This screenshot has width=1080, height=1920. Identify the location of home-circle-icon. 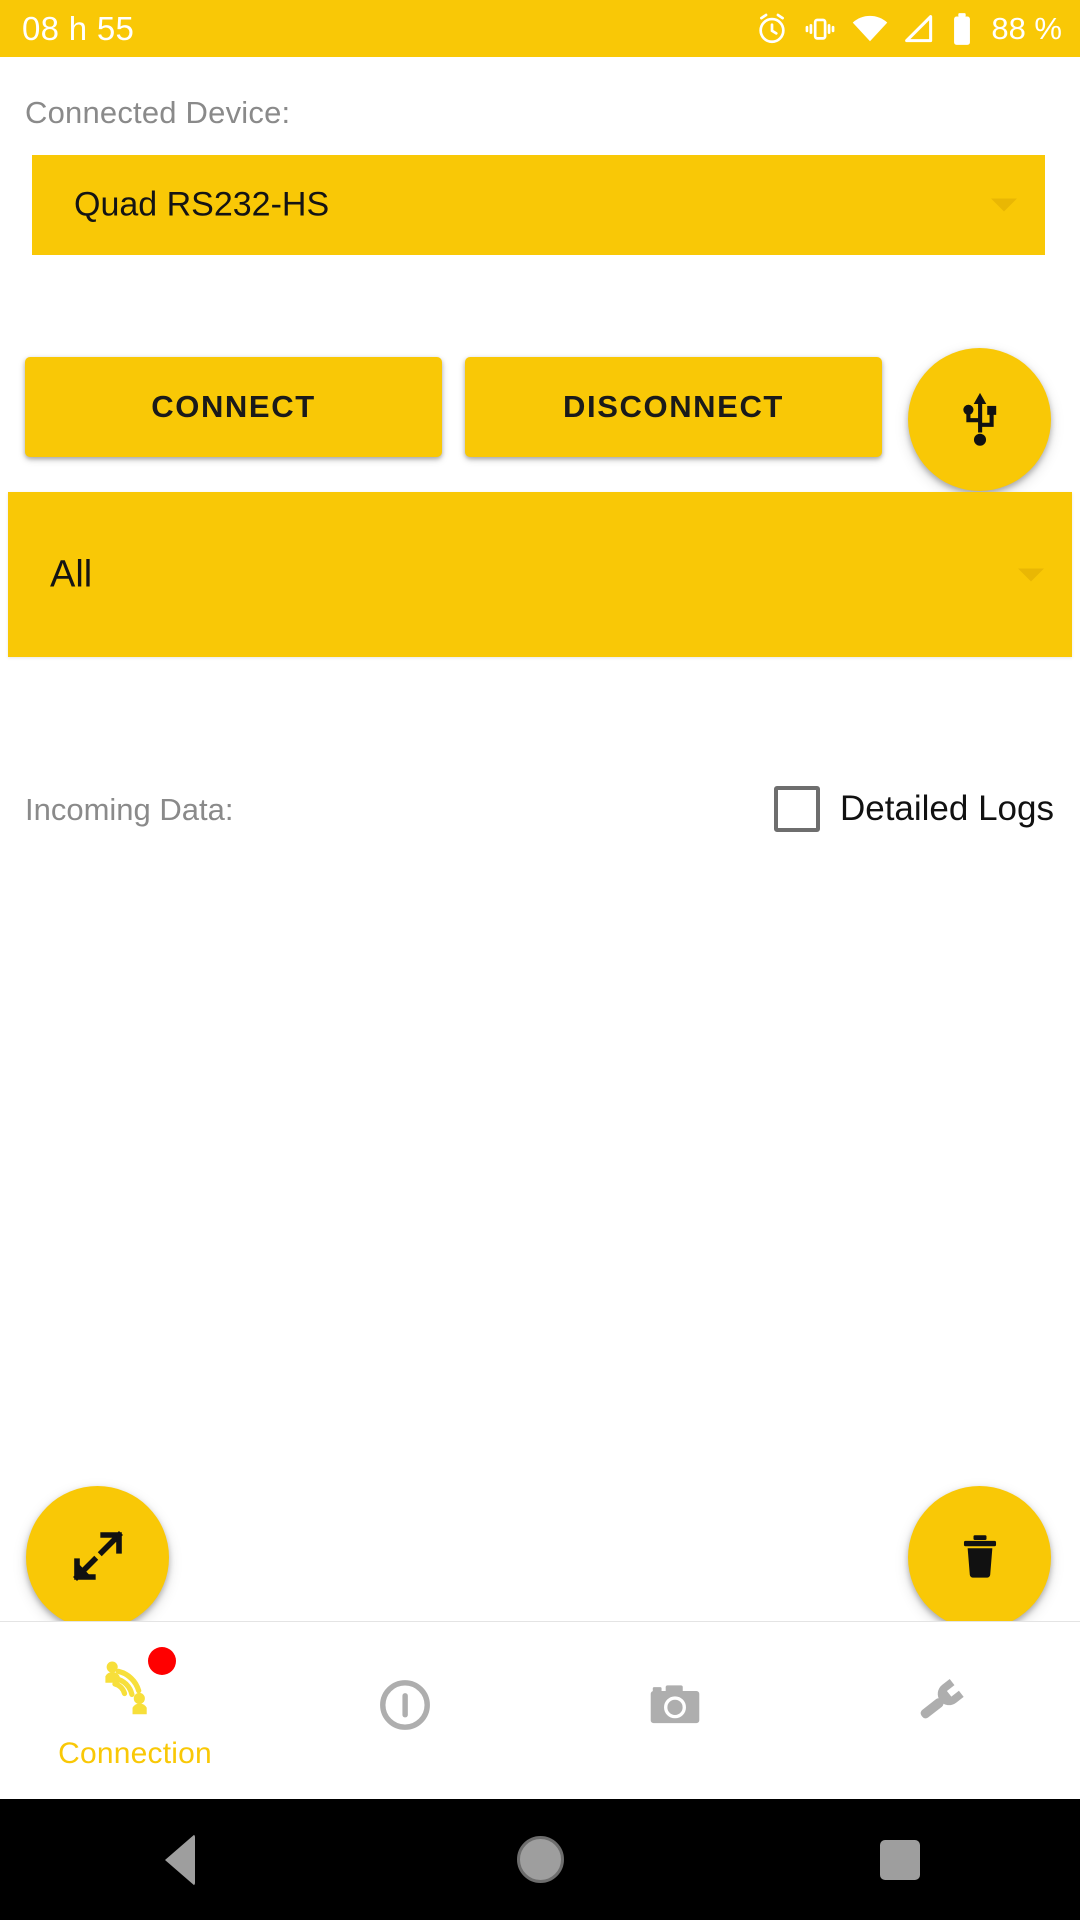
(540, 1859).